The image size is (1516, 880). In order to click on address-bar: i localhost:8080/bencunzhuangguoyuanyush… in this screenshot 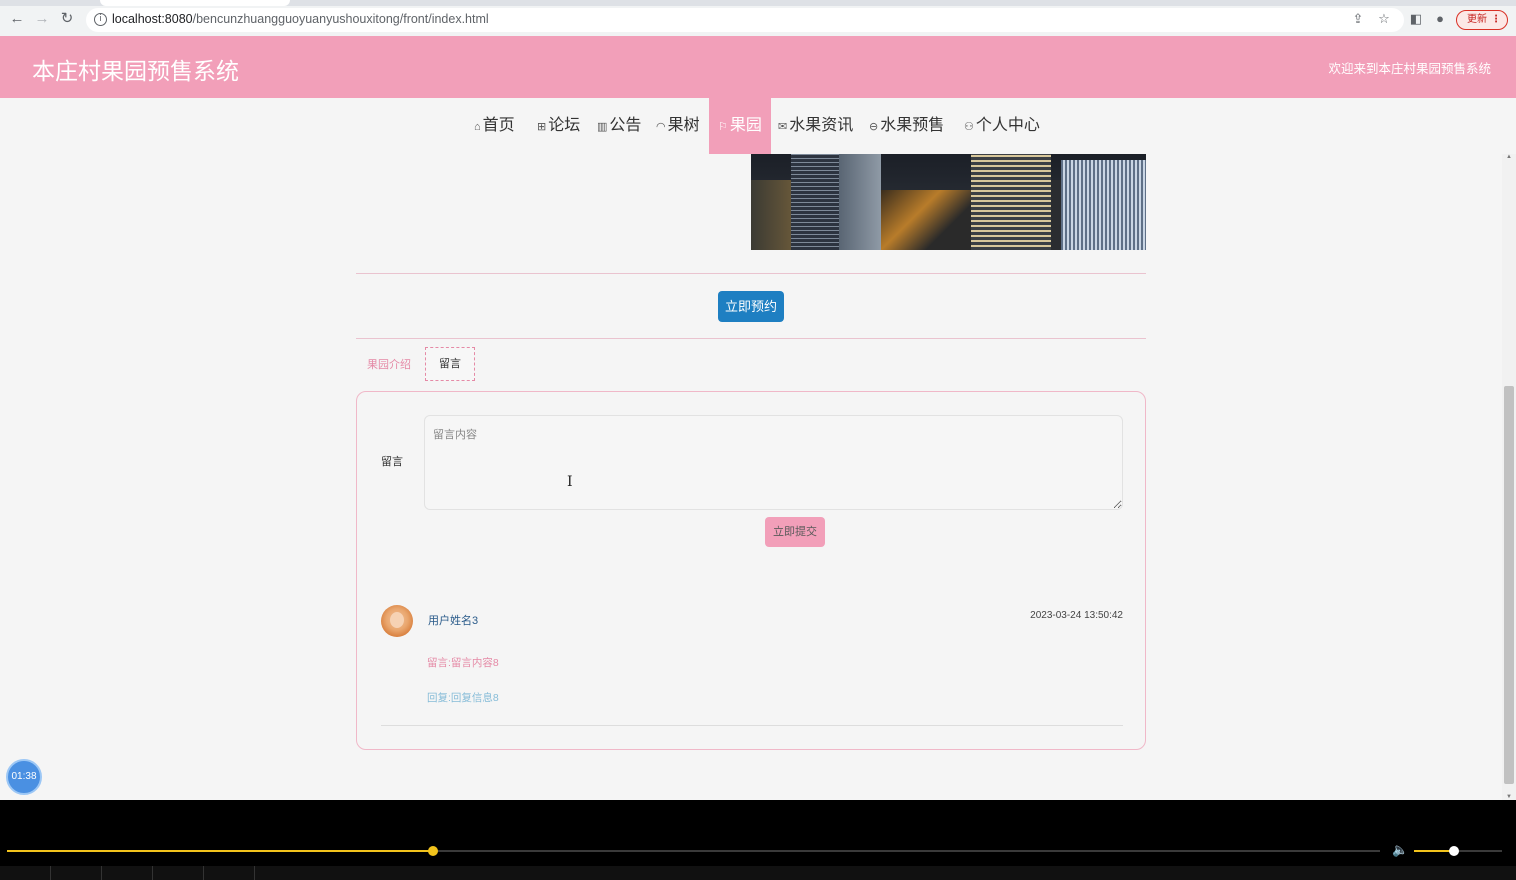, I will do `click(745, 20)`.